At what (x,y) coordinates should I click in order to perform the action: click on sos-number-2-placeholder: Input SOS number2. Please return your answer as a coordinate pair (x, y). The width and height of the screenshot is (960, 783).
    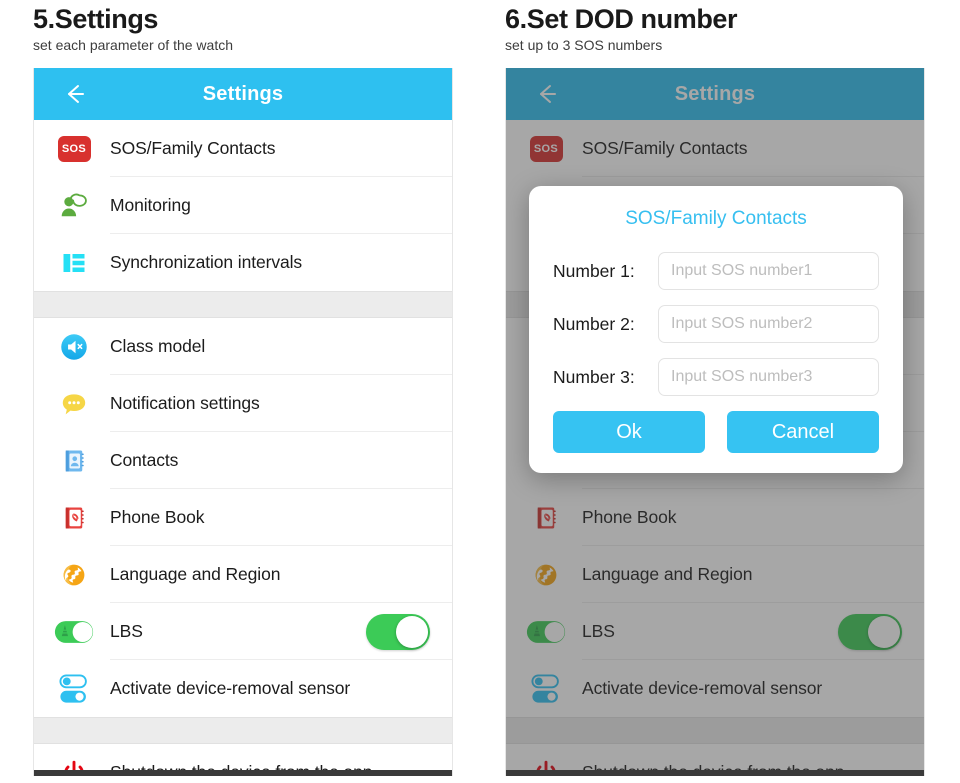
    Looking at the image, I should click on (742, 323).